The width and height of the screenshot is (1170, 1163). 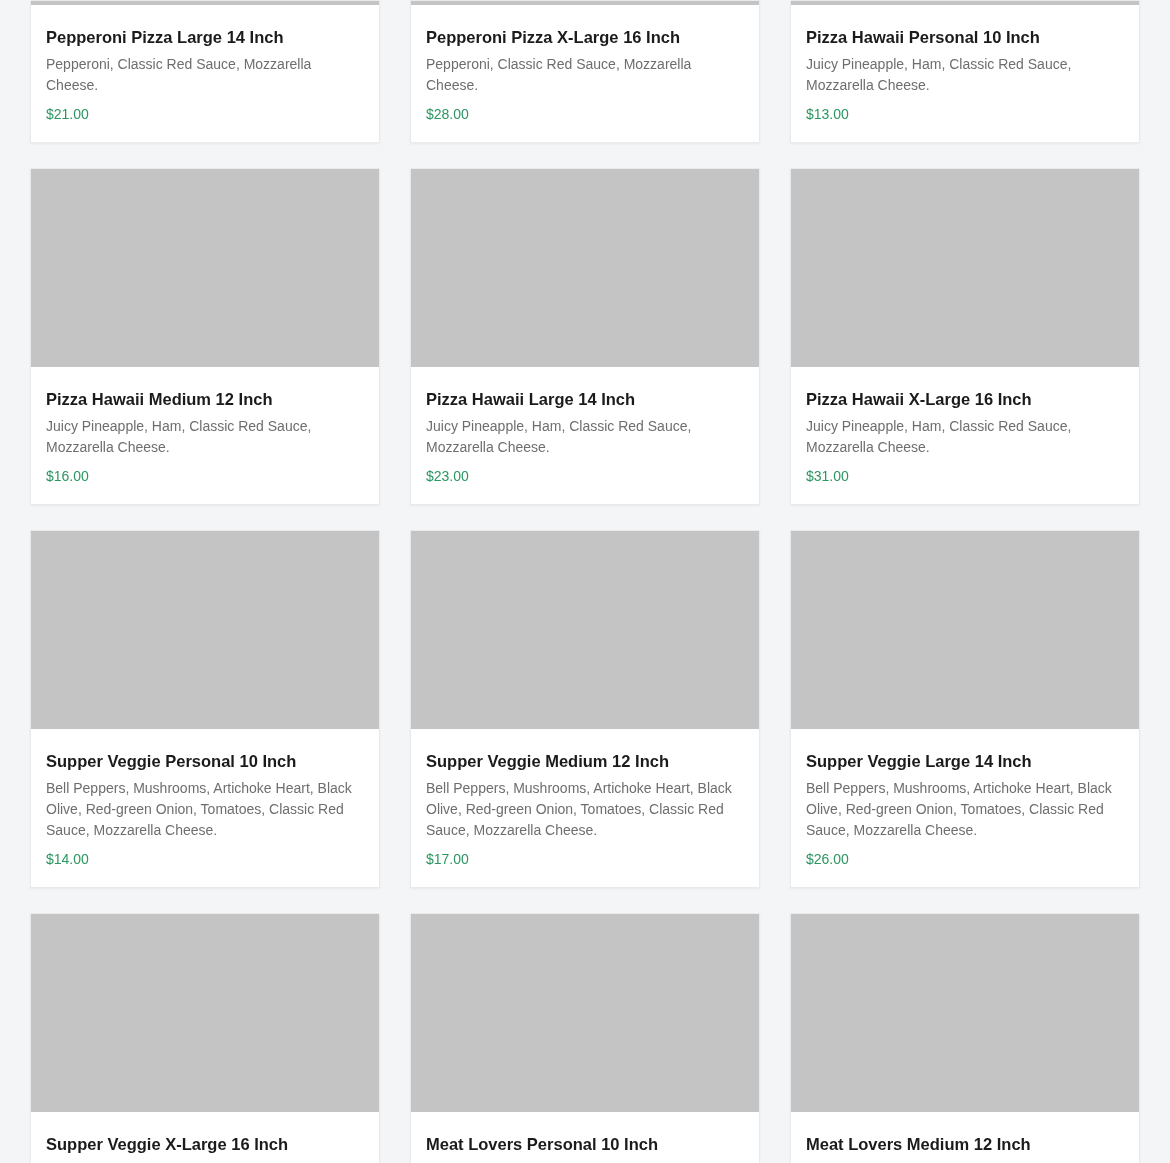 I want to click on product-price: $14.00, so click(x=68, y=859).